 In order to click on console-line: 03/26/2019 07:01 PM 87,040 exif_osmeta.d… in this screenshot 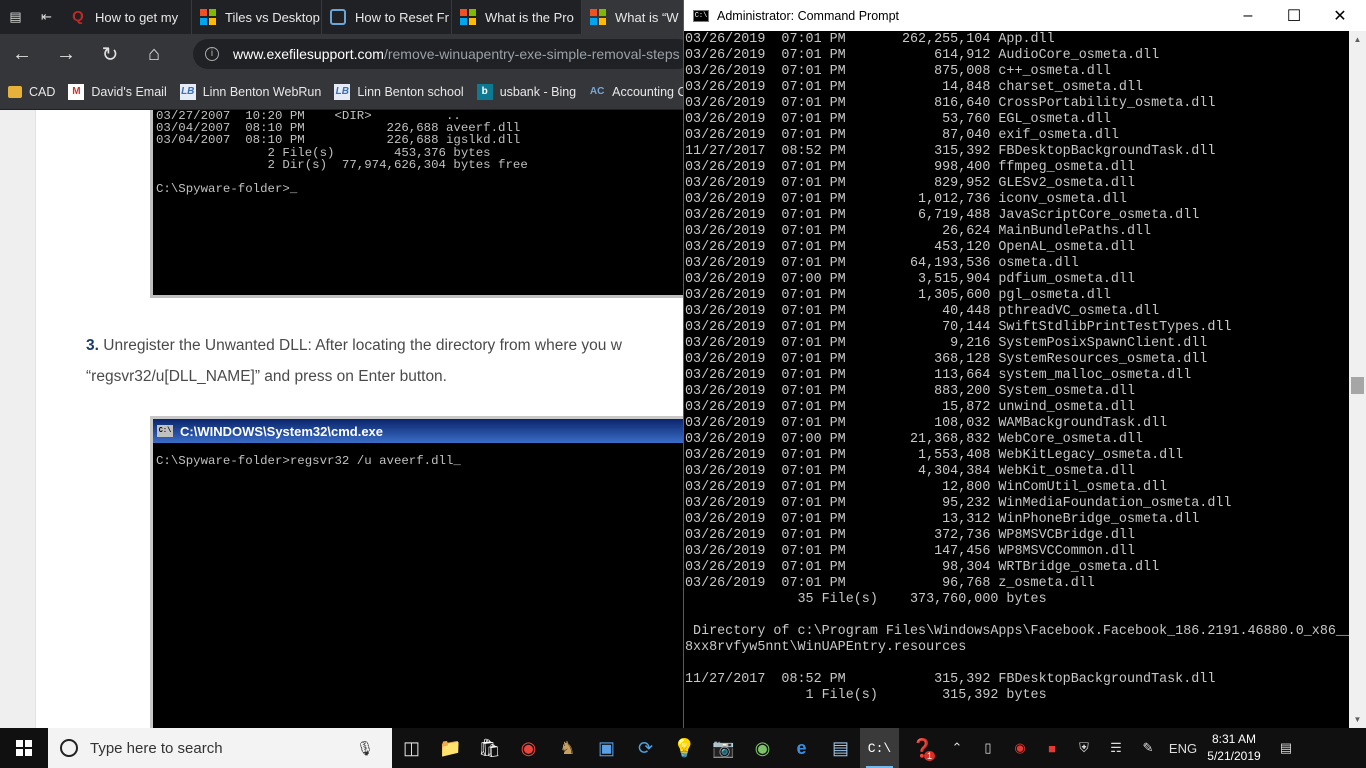, I will do `click(902, 135)`.